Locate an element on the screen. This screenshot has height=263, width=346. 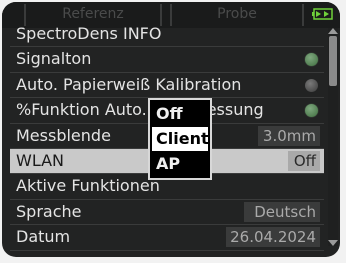
menu-row-label: %Funktion Auto. Weißmessung is located at coordinates (140, 110).